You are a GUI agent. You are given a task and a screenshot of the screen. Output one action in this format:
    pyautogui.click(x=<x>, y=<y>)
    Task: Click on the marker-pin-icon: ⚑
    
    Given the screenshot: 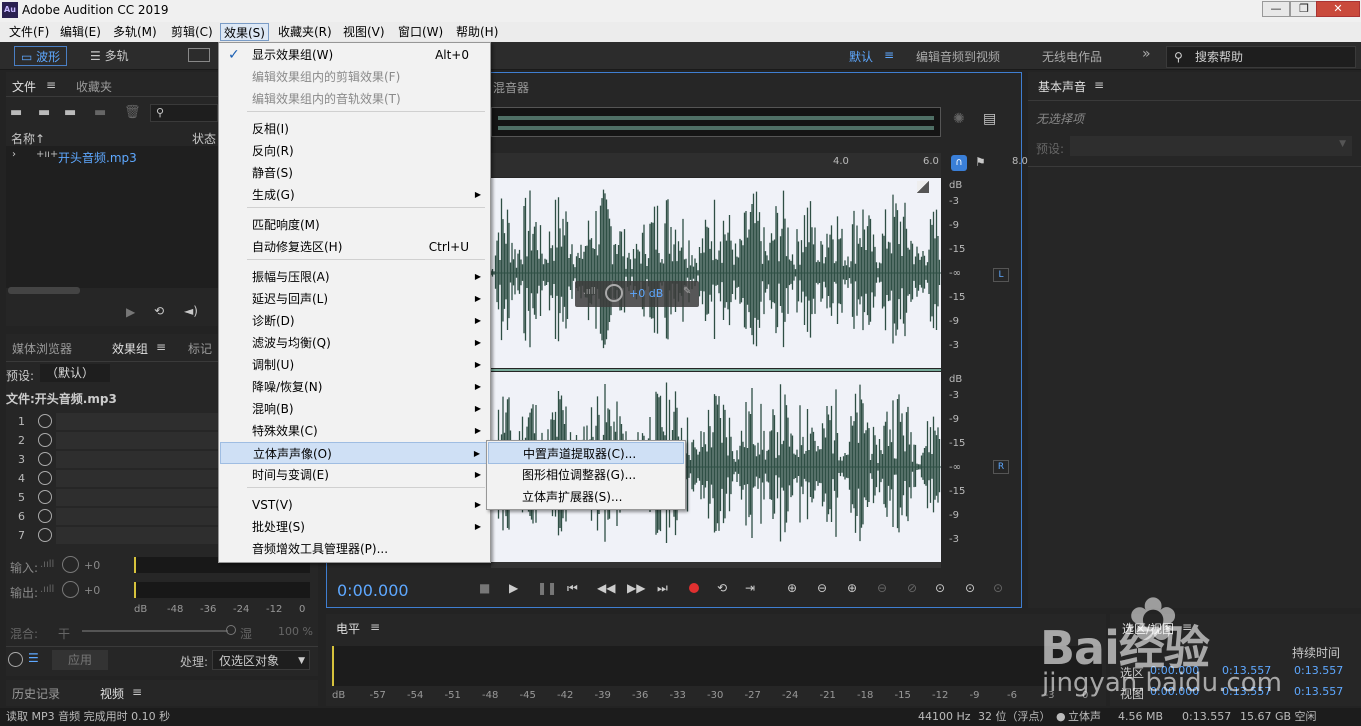 What is the action you would take?
    pyautogui.click(x=980, y=162)
    